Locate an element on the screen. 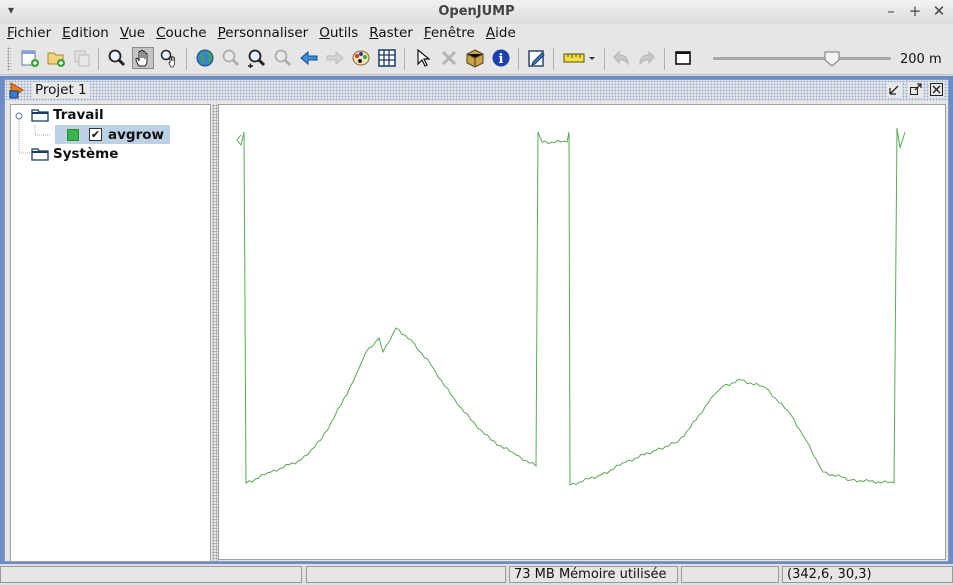 This screenshot has height=585, width=953. zoom-slider-track is located at coordinates (802, 58).